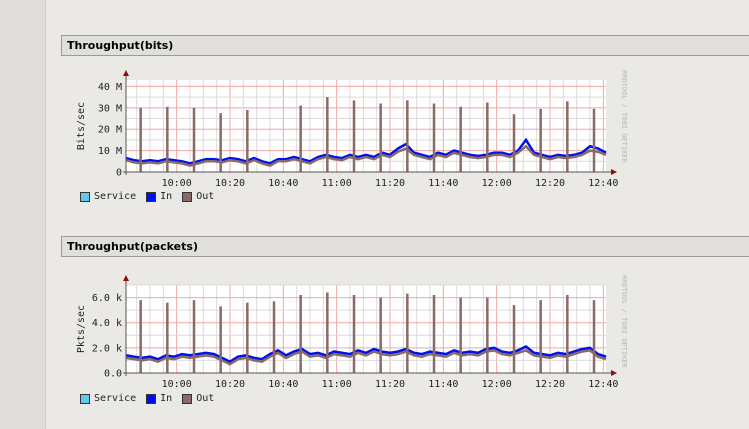 This screenshot has width=749, height=429. What do you see at coordinates (151, 398) in the screenshot?
I see `in-swatch-icon` at bounding box center [151, 398].